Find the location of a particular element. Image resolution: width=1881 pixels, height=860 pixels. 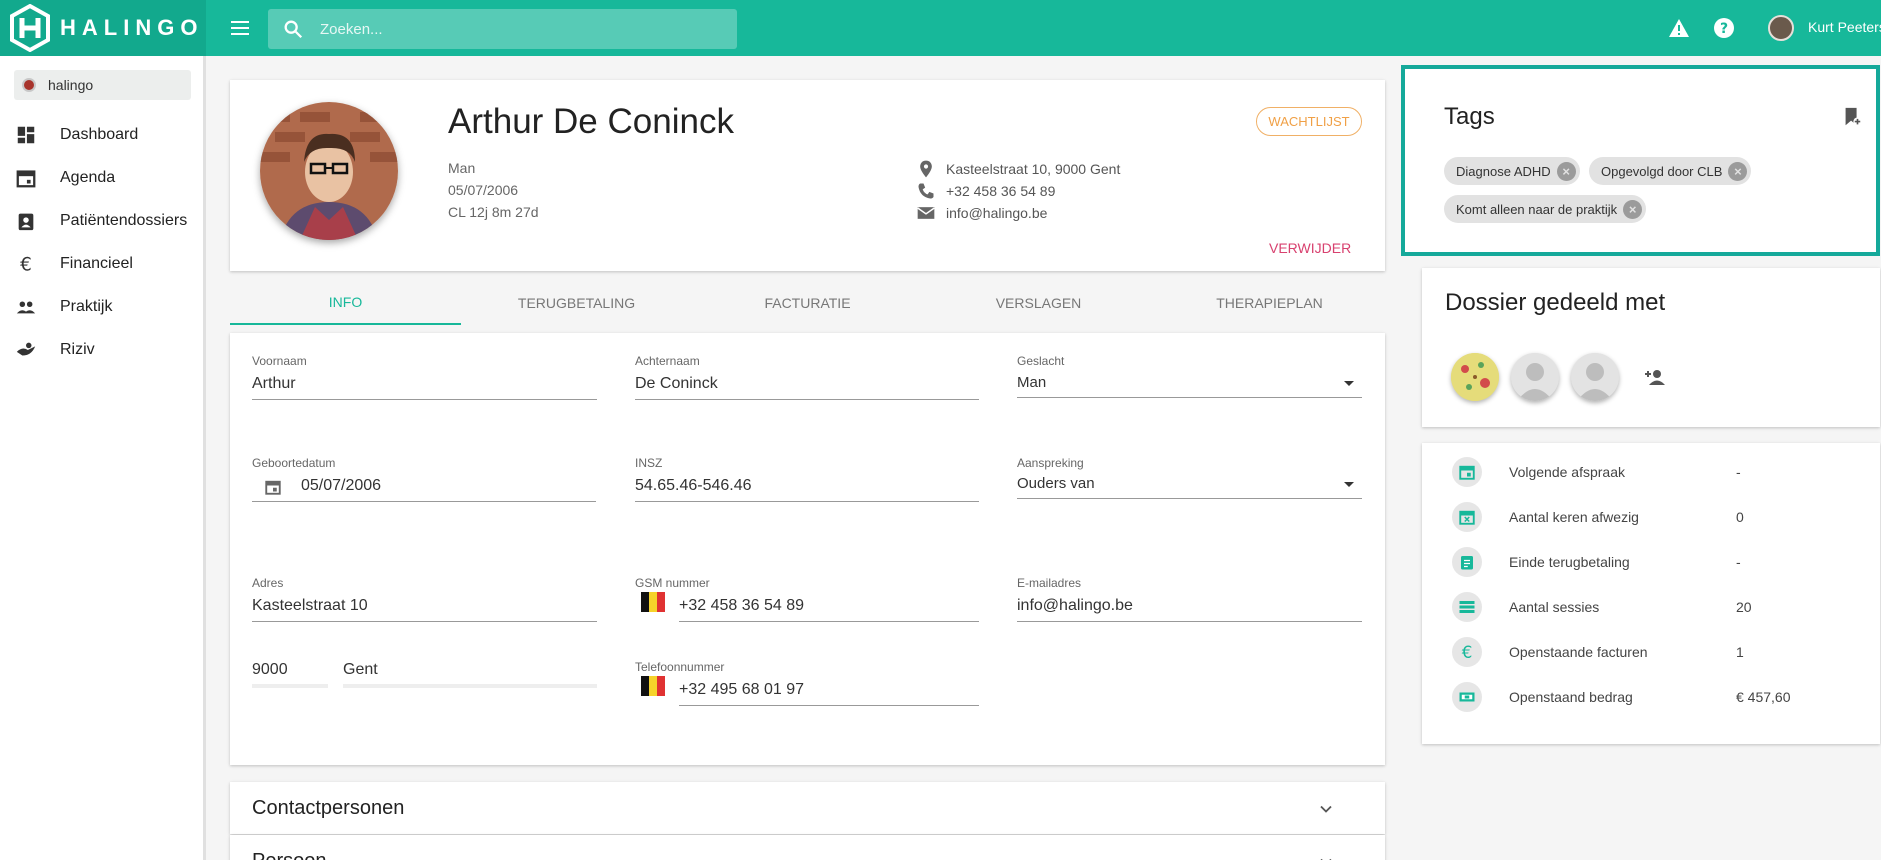

brand-name: HALINGO is located at coordinates (132, 27).